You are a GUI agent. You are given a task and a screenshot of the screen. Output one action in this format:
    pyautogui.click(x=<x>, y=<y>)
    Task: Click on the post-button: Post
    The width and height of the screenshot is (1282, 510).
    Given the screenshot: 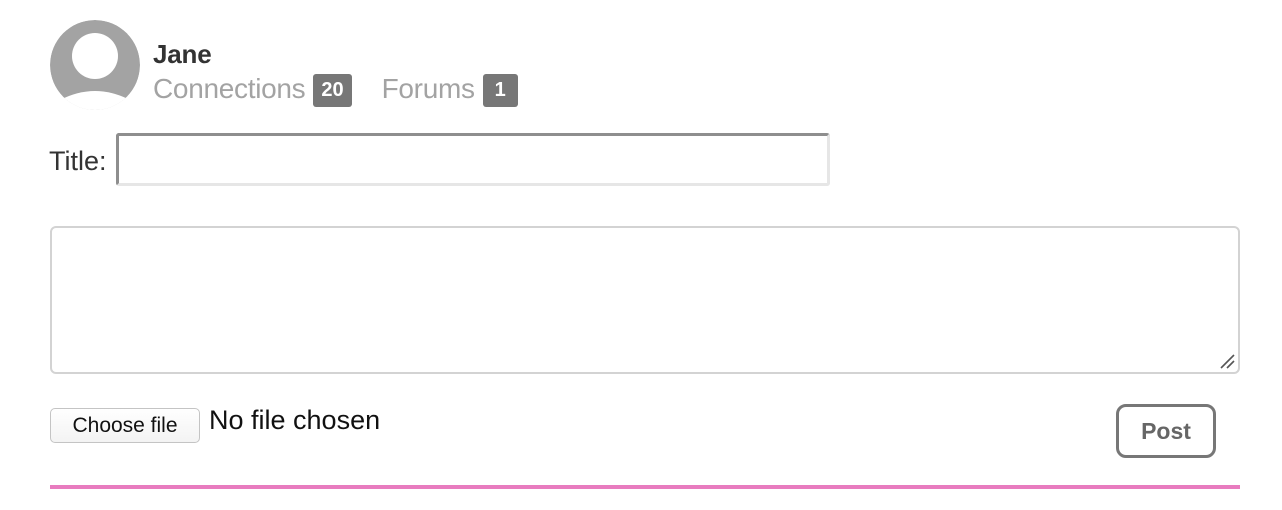 What is the action you would take?
    pyautogui.click(x=1166, y=431)
    